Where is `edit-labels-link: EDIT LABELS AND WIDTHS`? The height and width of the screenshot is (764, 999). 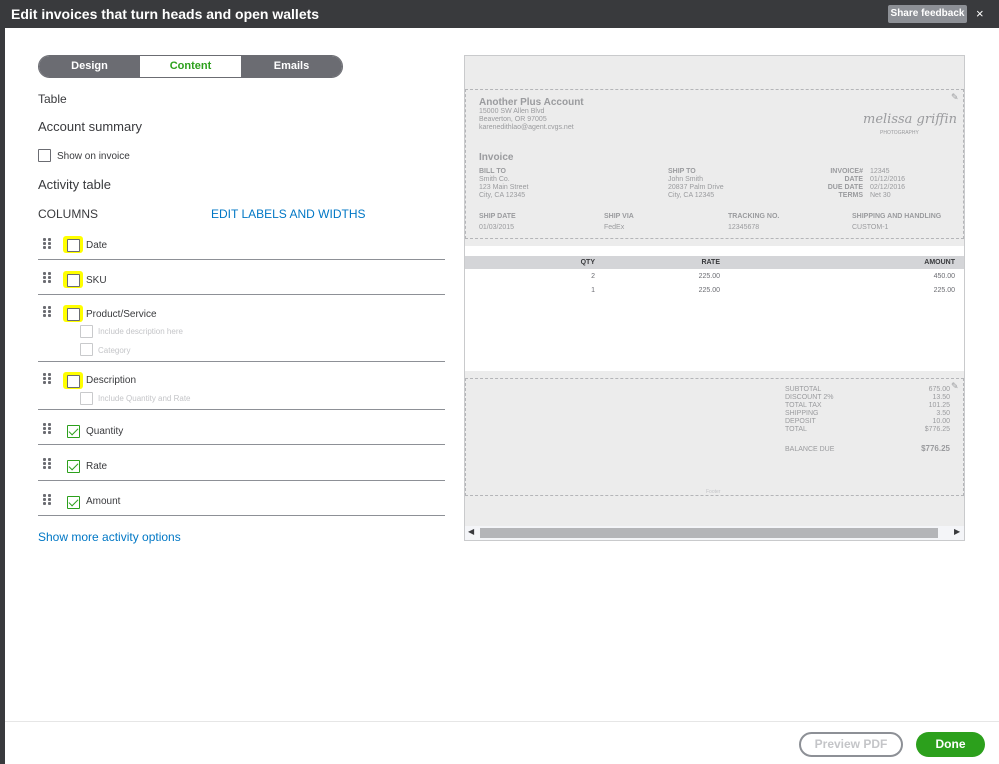
edit-labels-link: EDIT LABELS AND WIDTHS is located at coordinates (288, 214).